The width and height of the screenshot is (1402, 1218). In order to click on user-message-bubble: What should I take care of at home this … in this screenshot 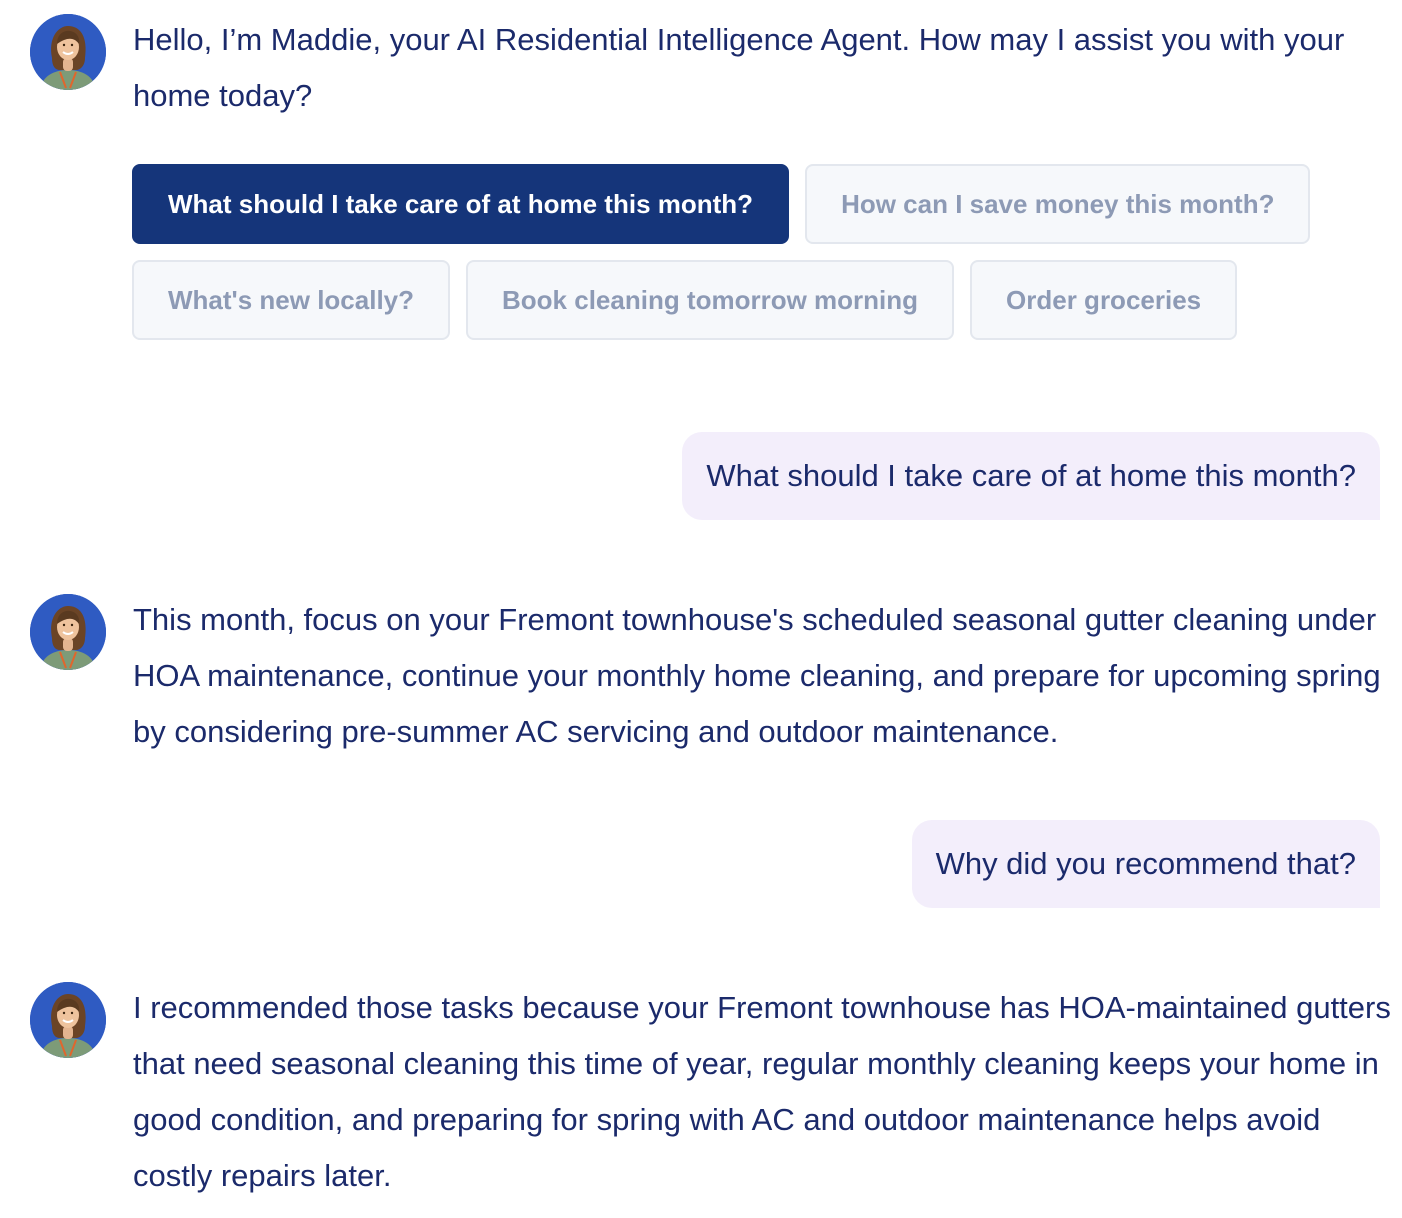, I will do `click(1031, 476)`.